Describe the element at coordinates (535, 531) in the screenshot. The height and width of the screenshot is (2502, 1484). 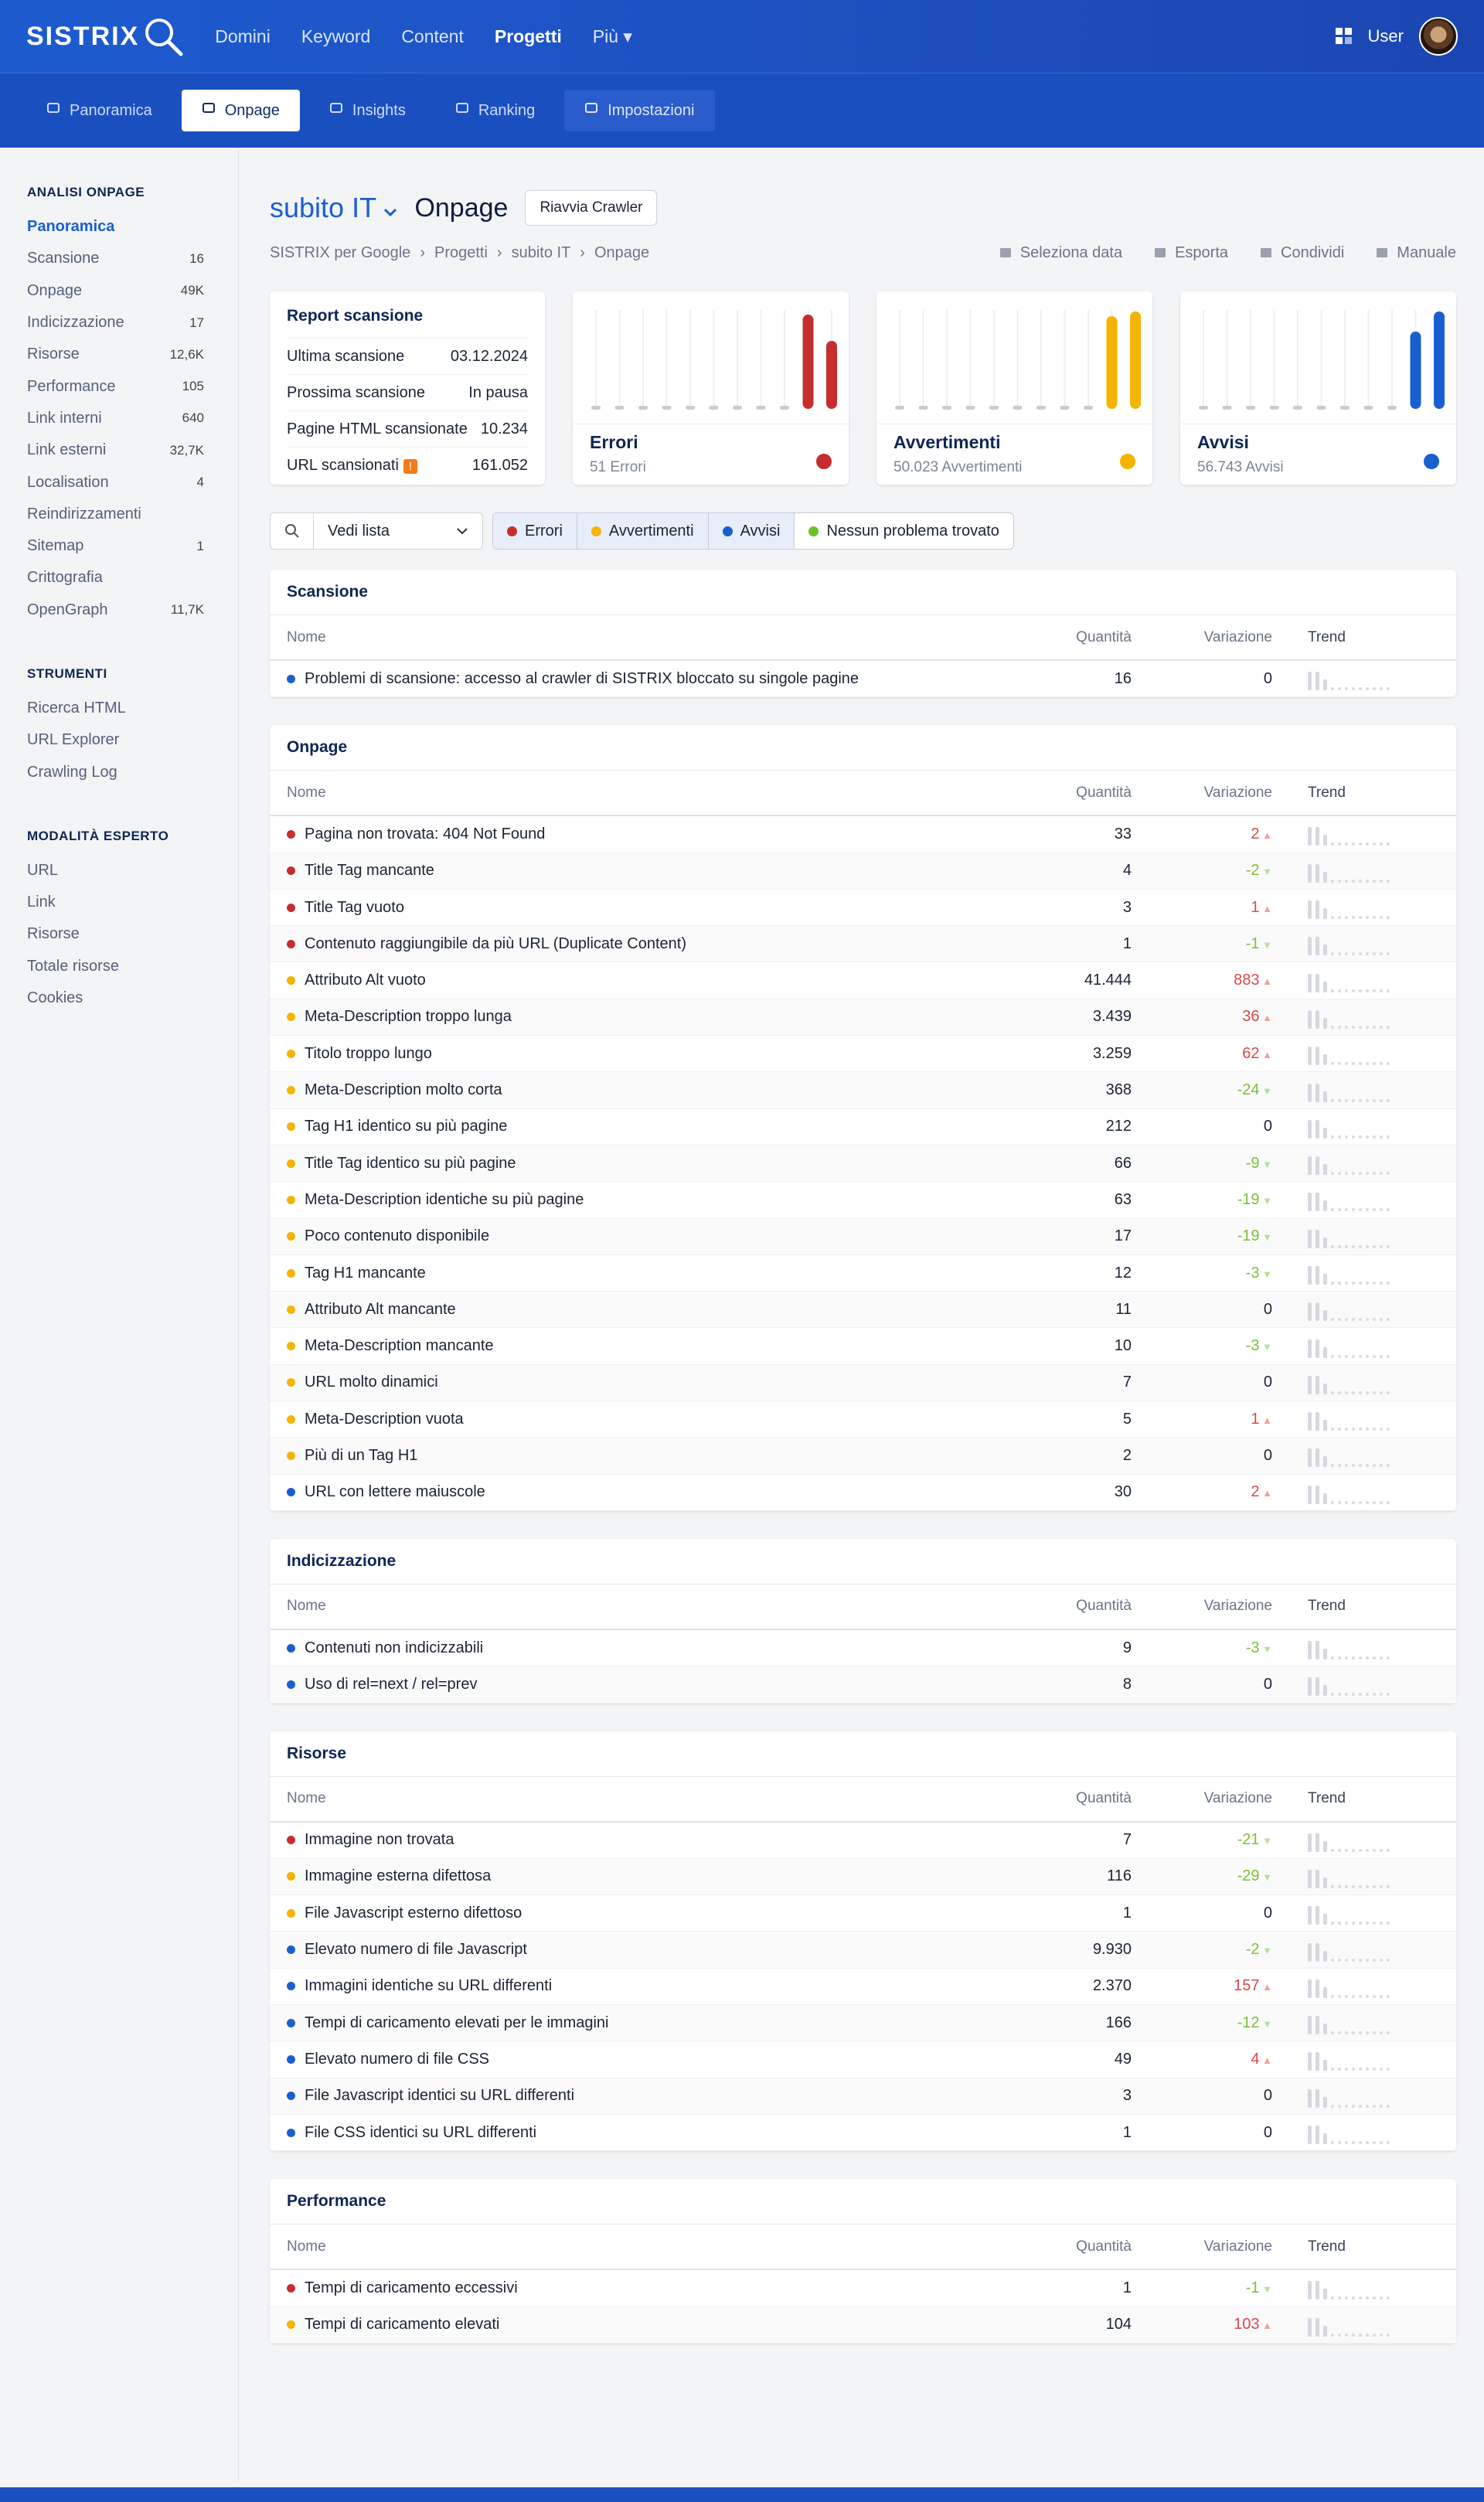
I see `filter-chip-0: Errori` at that location.